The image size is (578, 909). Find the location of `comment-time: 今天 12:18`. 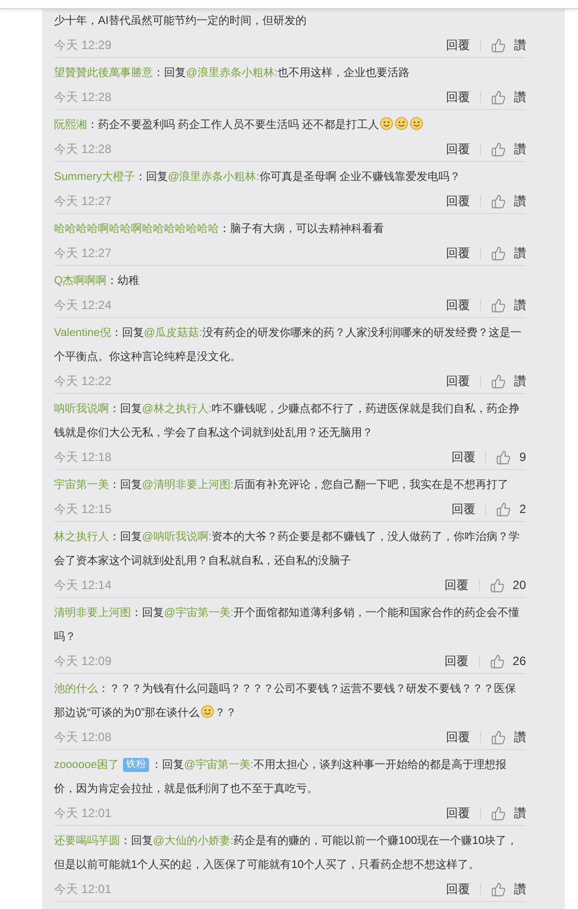

comment-time: 今天 12:18 is located at coordinates (83, 457).